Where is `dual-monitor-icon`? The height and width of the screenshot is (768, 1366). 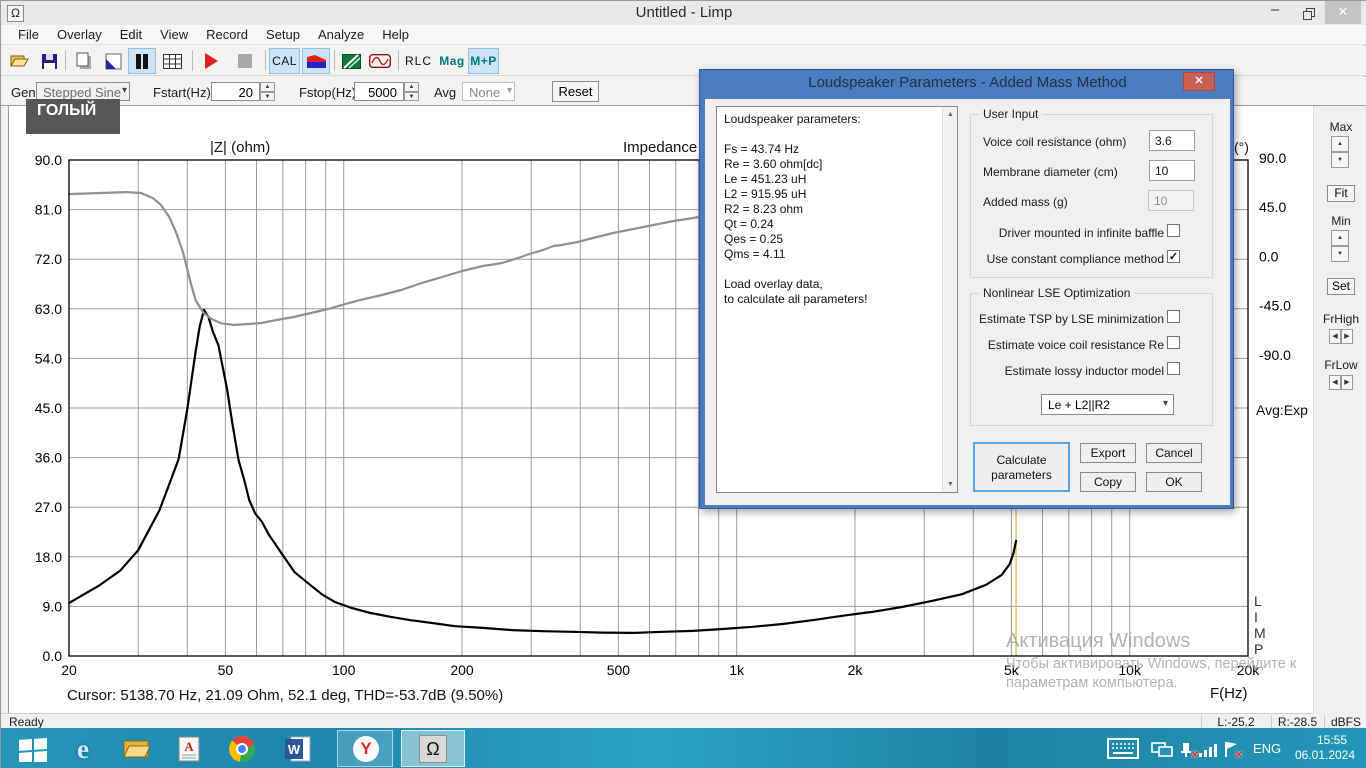 dual-monitor-icon is located at coordinates (1162, 750).